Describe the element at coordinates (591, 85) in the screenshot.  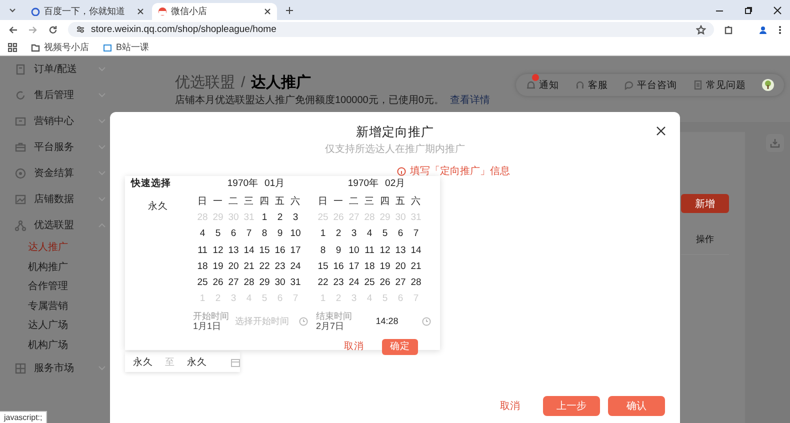
I see `header-action: 客服` at that location.